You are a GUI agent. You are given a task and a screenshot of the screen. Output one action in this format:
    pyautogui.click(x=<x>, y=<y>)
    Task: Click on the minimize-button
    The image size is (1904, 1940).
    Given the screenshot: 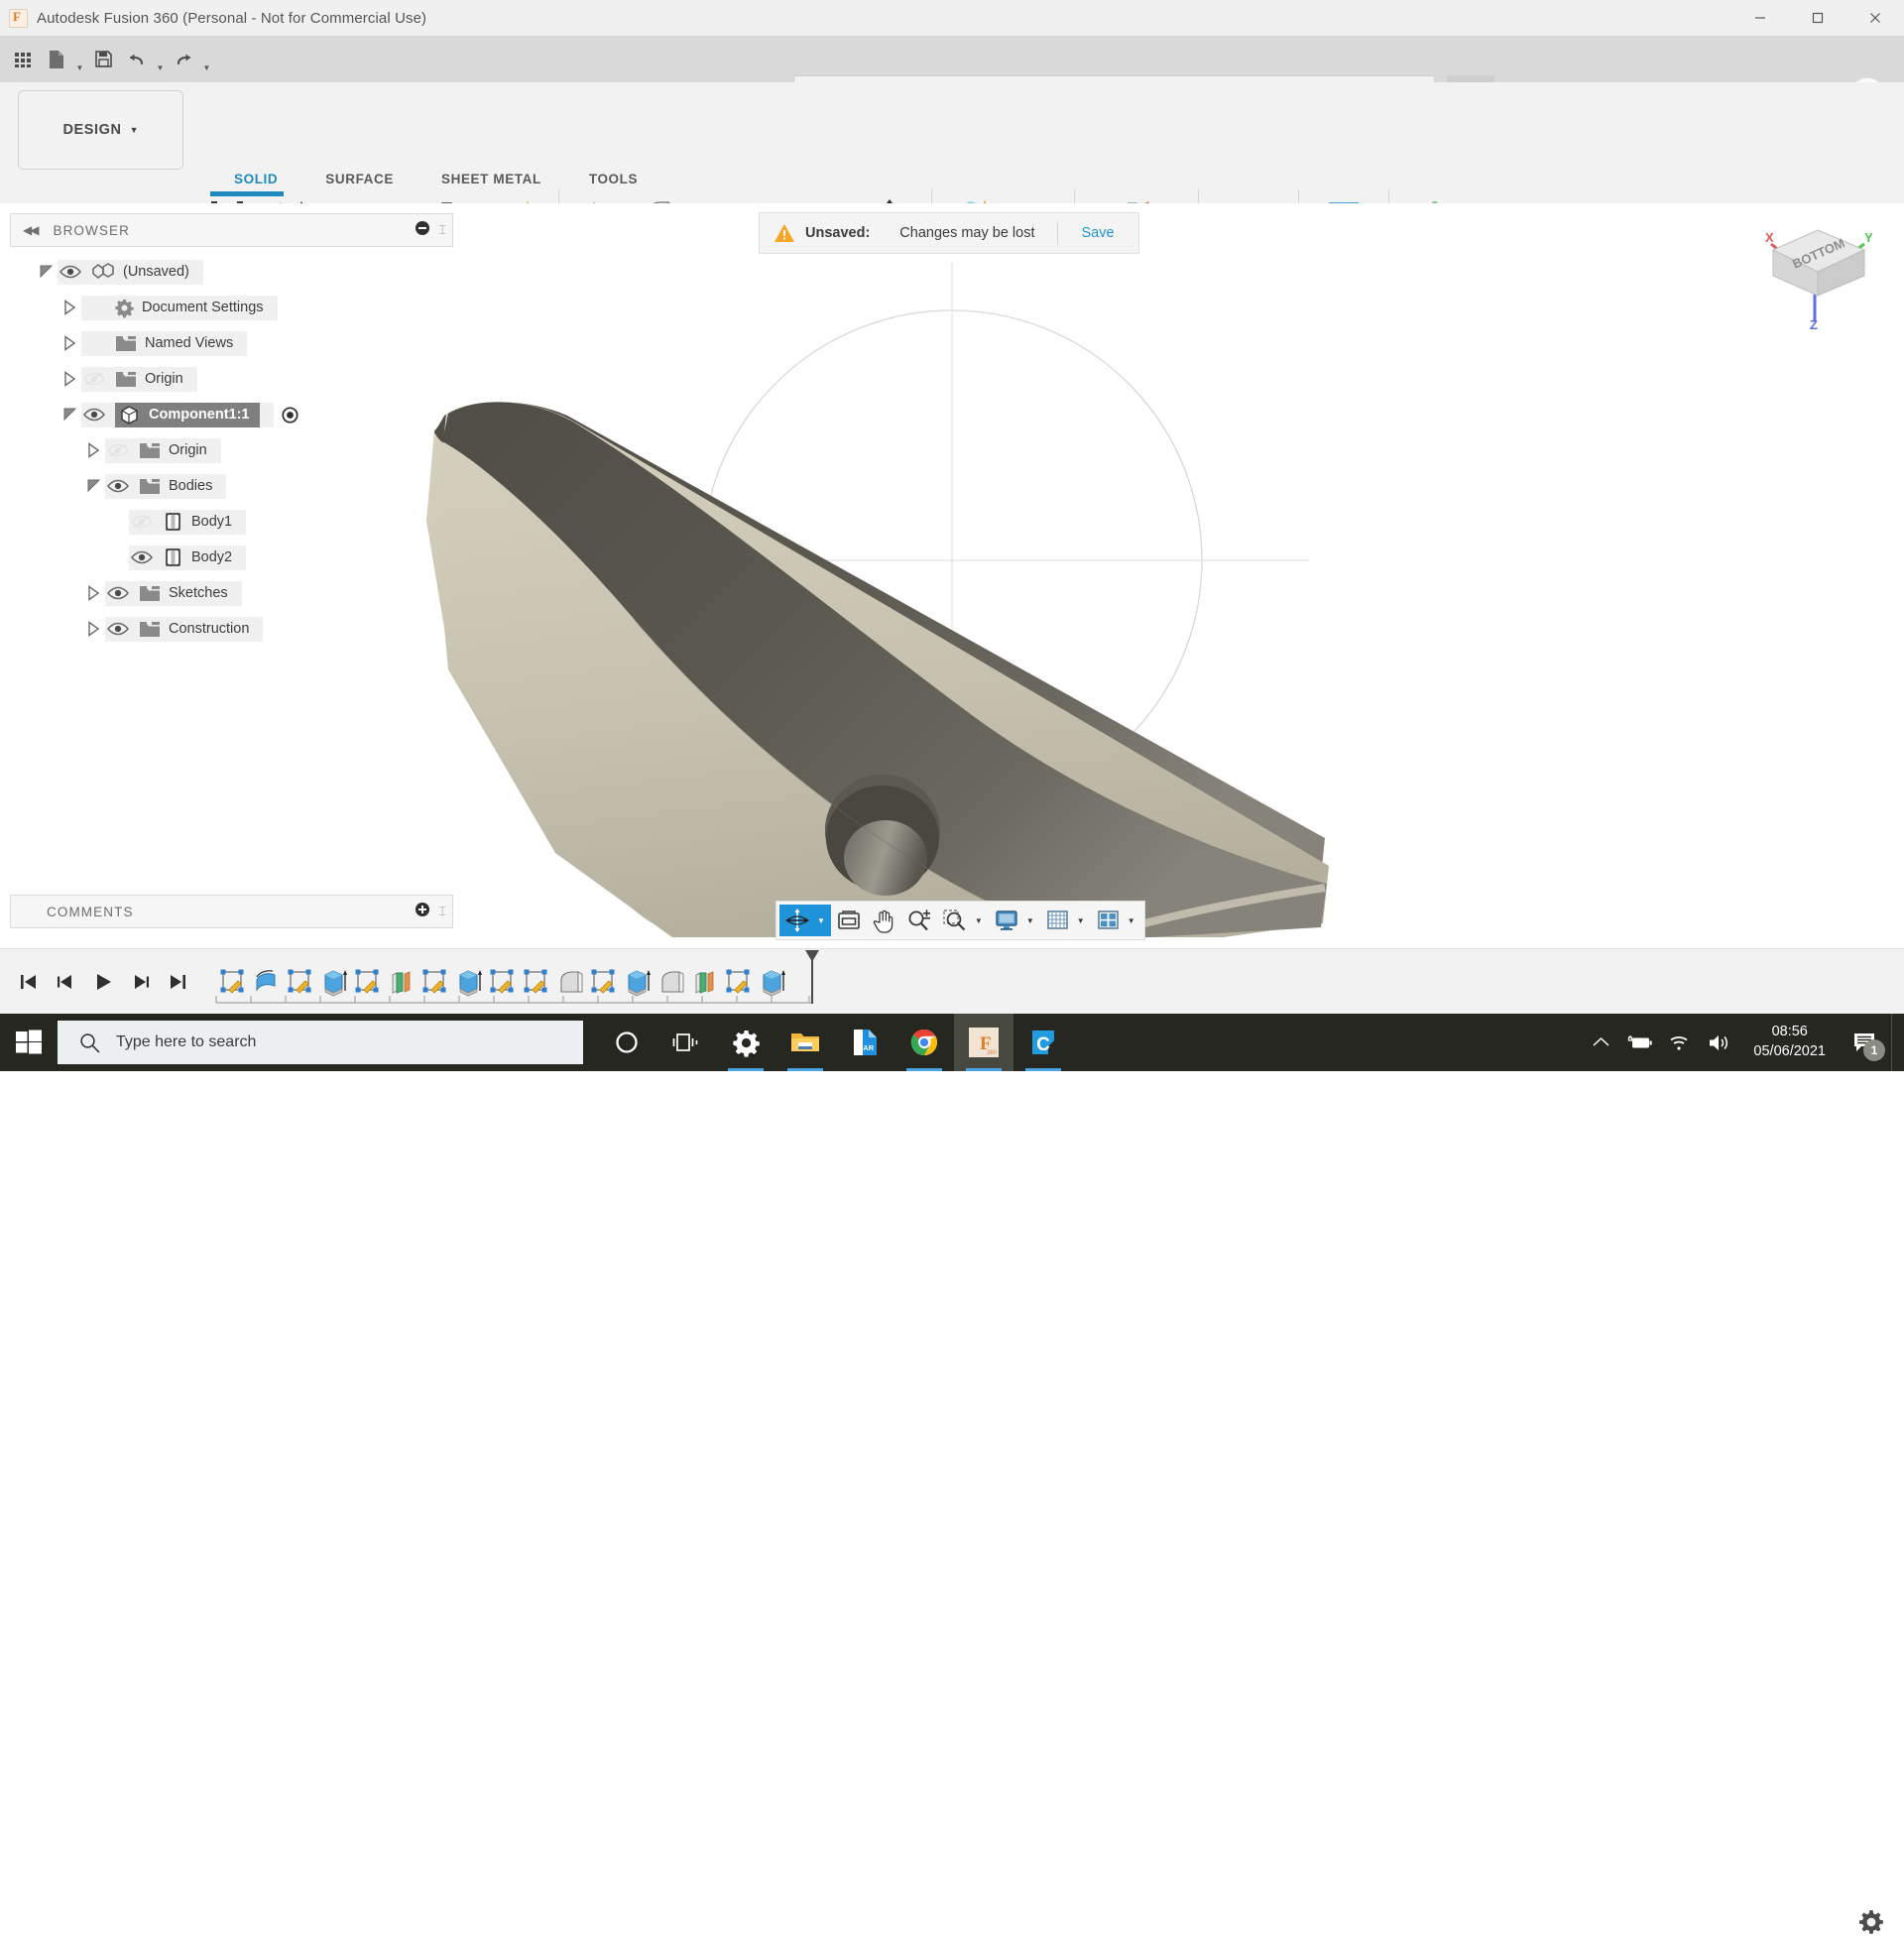 What is the action you would take?
    pyautogui.click(x=1760, y=18)
    